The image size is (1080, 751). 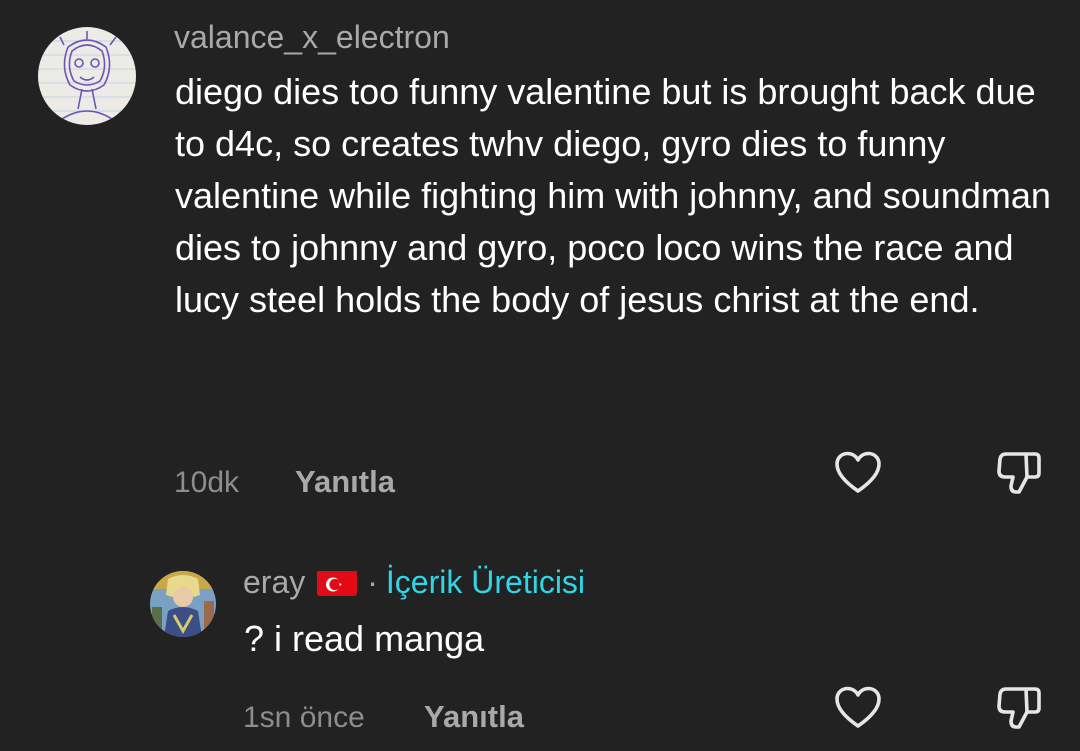 I want to click on turkey-flag-icon, so click(x=337, y=582).